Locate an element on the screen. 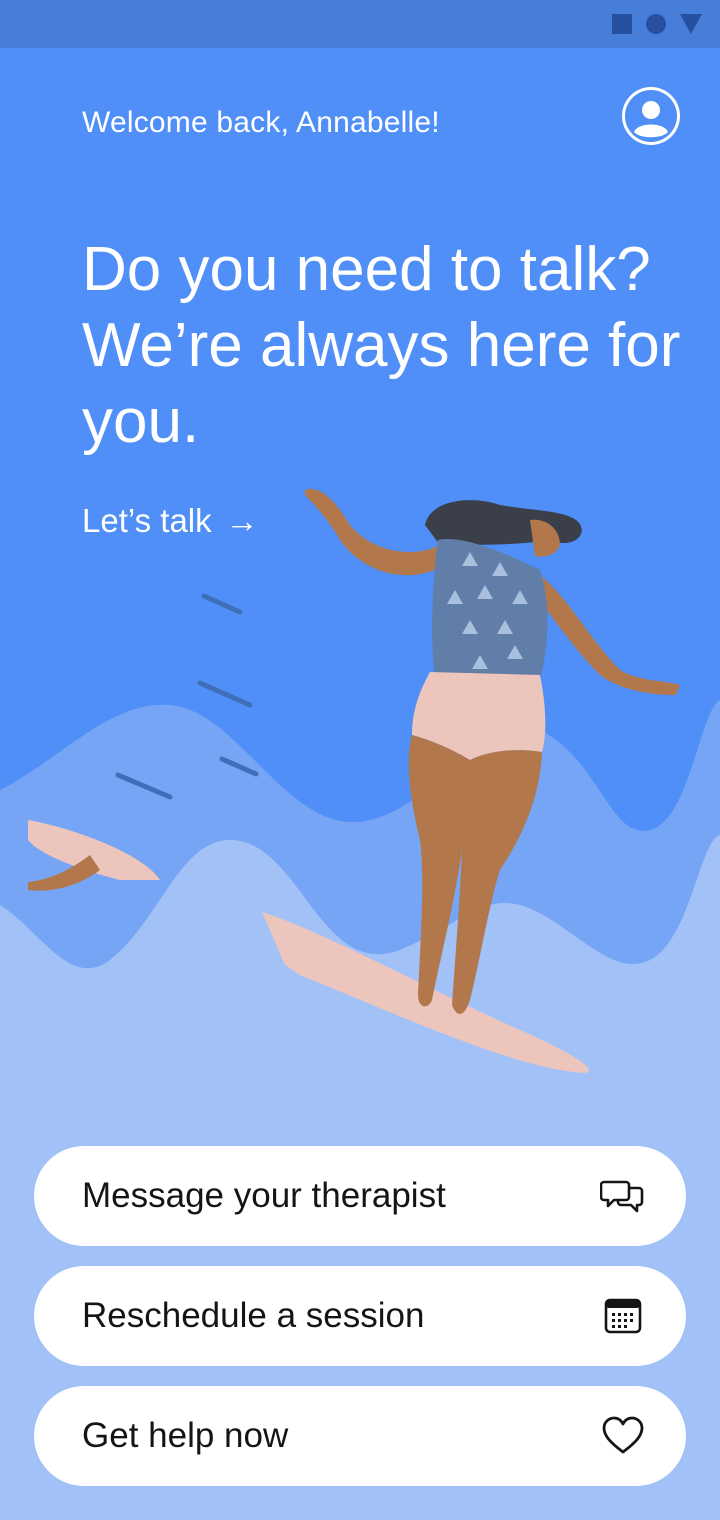 This screenshot has width=720, height=1520. chat-bubbles-icon is located at coordinates (623, 1196).